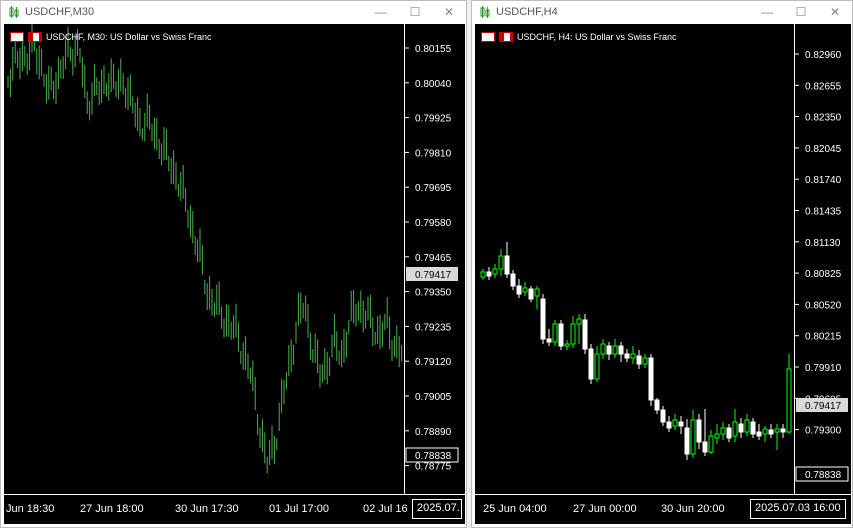  I want to click on chart-symbol-label: USDCHF, M30: US Dollar vs Swiss Franc, so click(111, 37).